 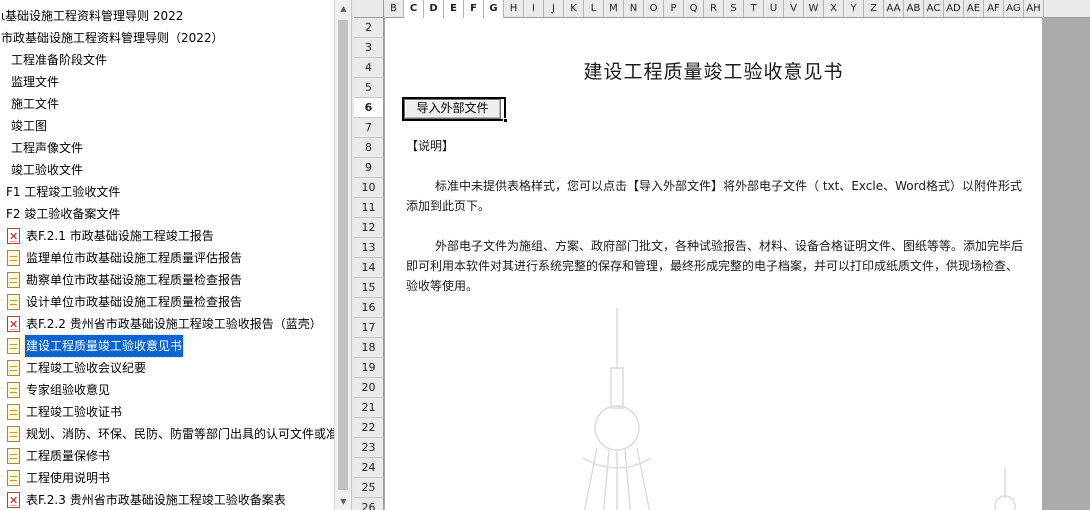 What do you see at coordinates (574, 9) in the screenshot?
I see `column-header: K` at bounding box center [574, 9].